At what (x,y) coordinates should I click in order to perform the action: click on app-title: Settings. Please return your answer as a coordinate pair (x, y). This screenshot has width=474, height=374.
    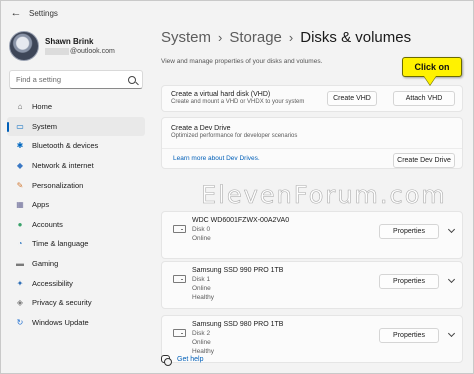
    Looking at the image, I should click on (43, 13).